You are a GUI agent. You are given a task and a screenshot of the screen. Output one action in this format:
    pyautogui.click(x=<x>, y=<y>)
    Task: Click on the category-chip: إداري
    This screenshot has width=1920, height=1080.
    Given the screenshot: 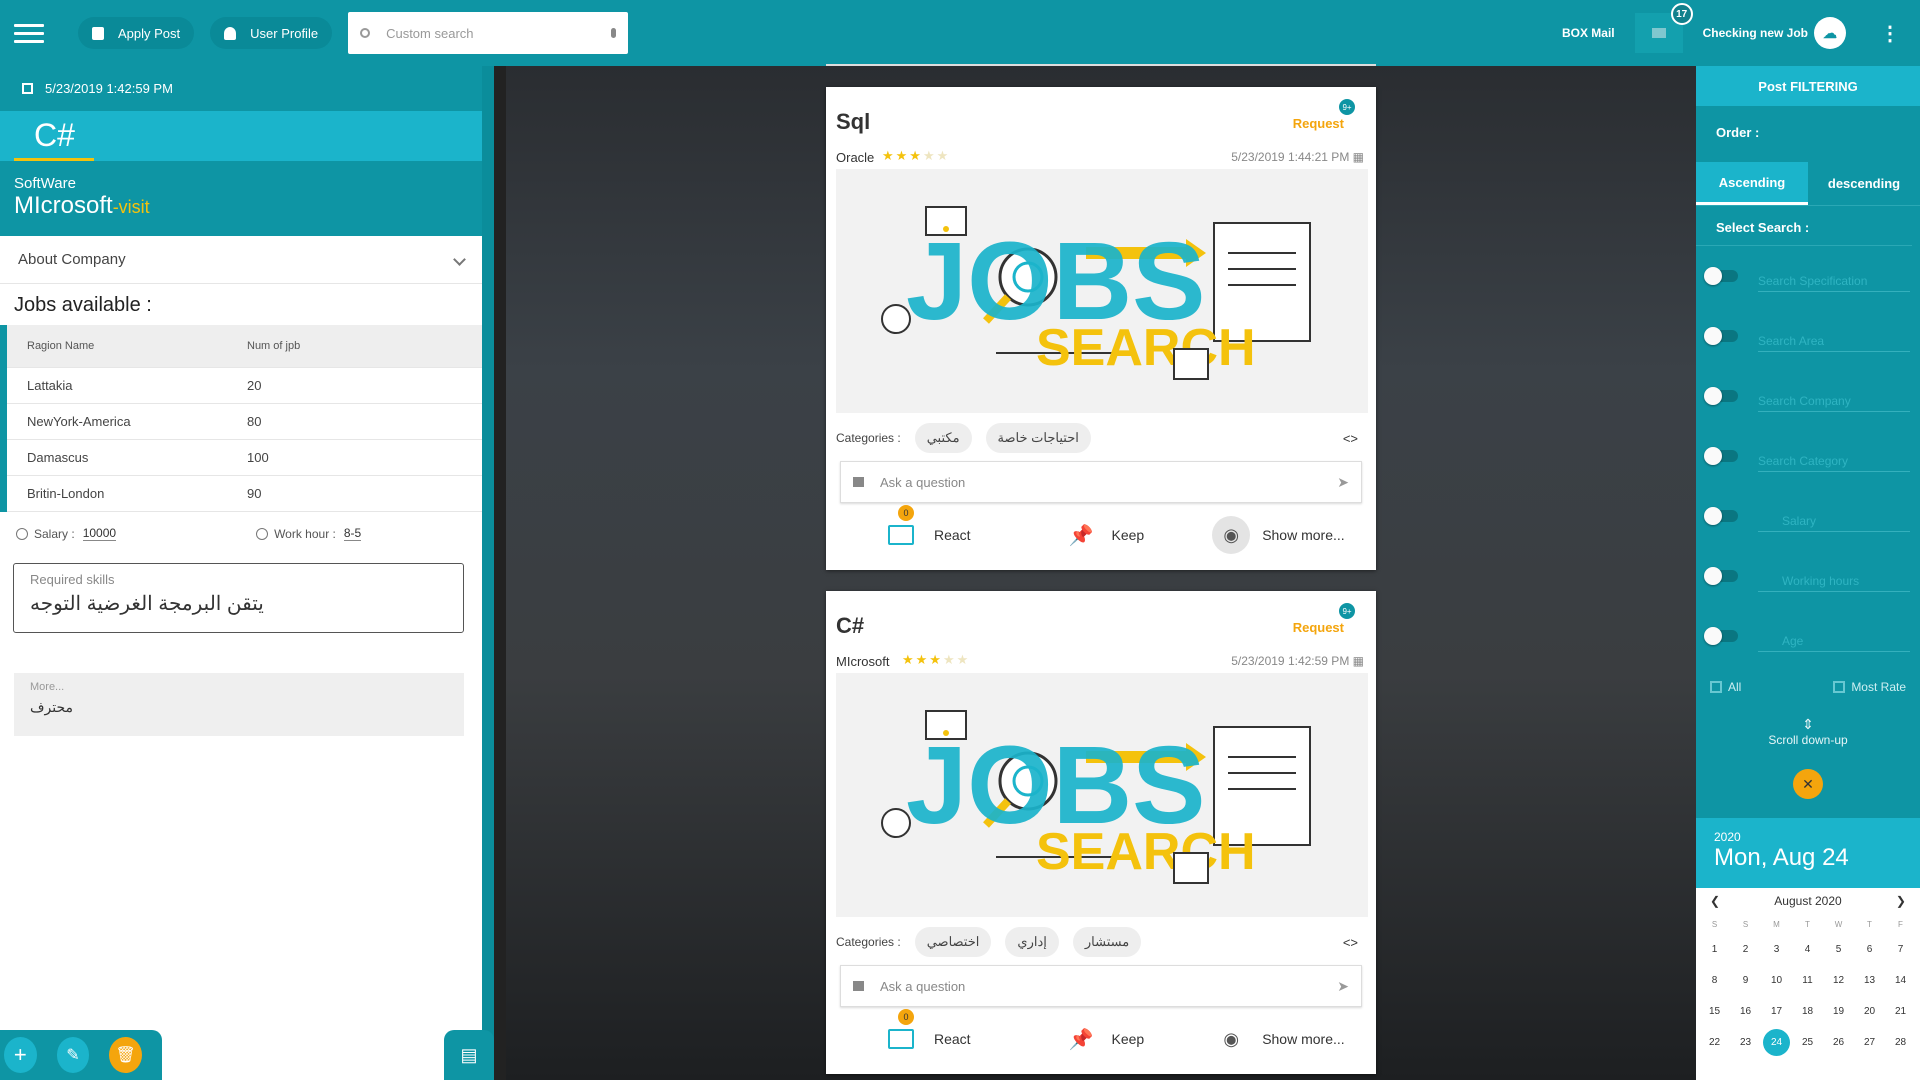 What is the action you would take?
    pyautogui.click(x=1032, y=942)
    